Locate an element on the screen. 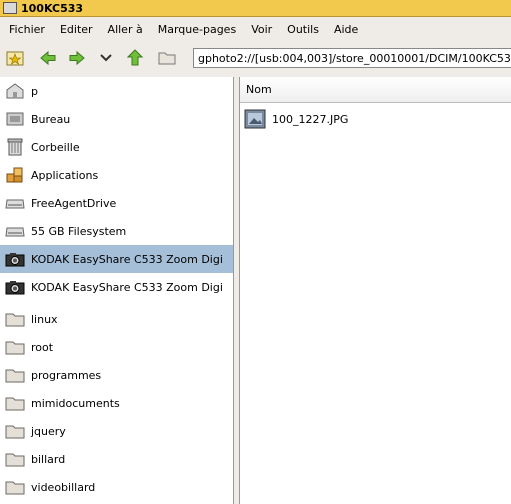 The image size is (511, 504). title-bar: 100KC533 is located at coordinates (255, 8).